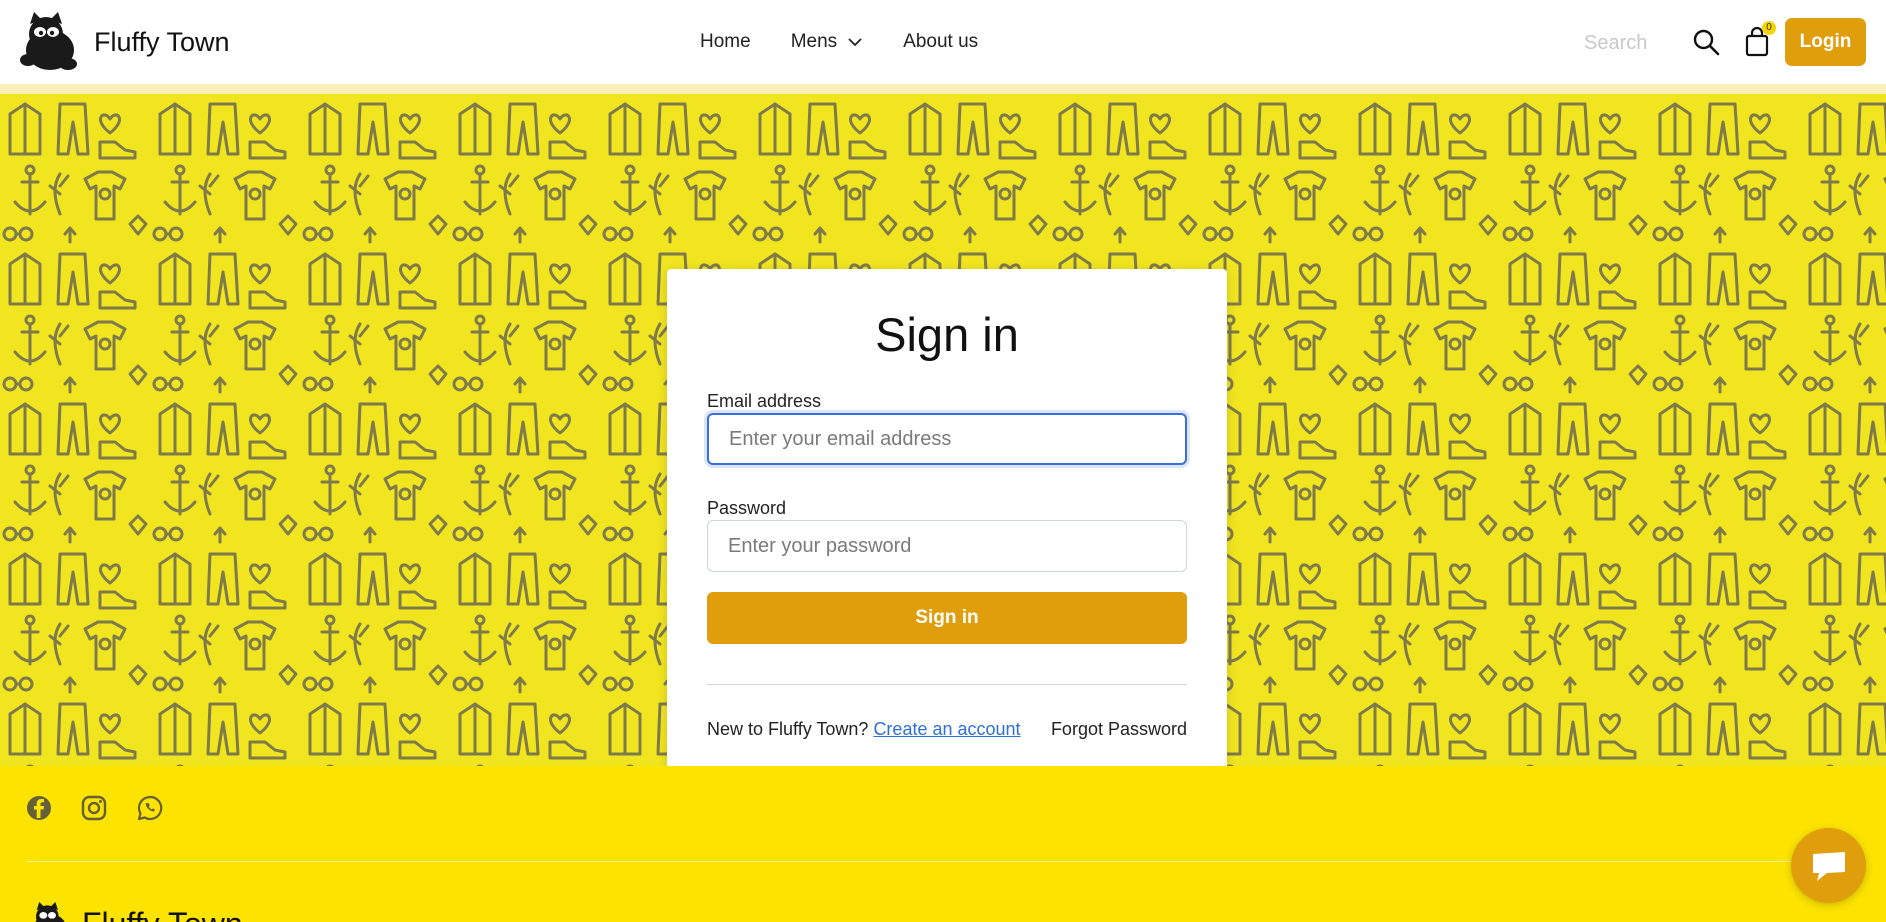  I want to click on whatsapp-icon, so click(150, 808).